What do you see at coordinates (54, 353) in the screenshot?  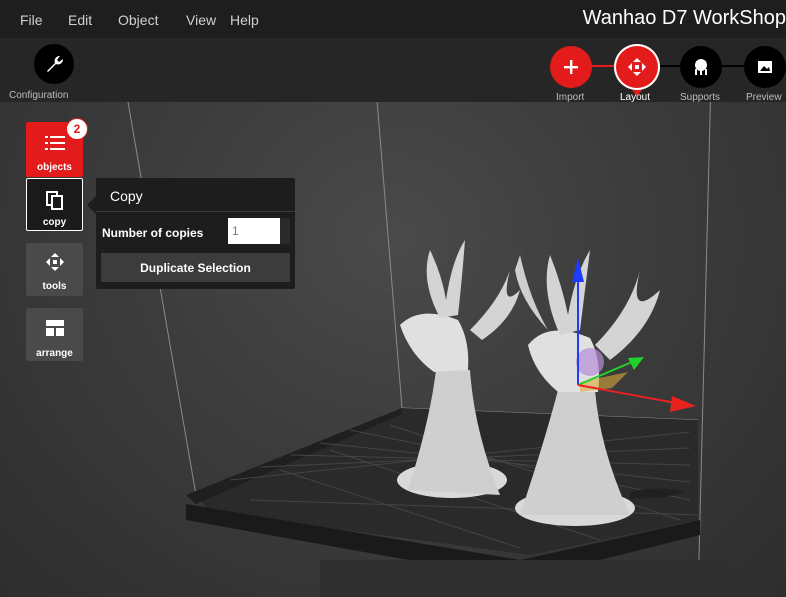 I see `arrange-label: arrange` at bounding box center [54, 353].